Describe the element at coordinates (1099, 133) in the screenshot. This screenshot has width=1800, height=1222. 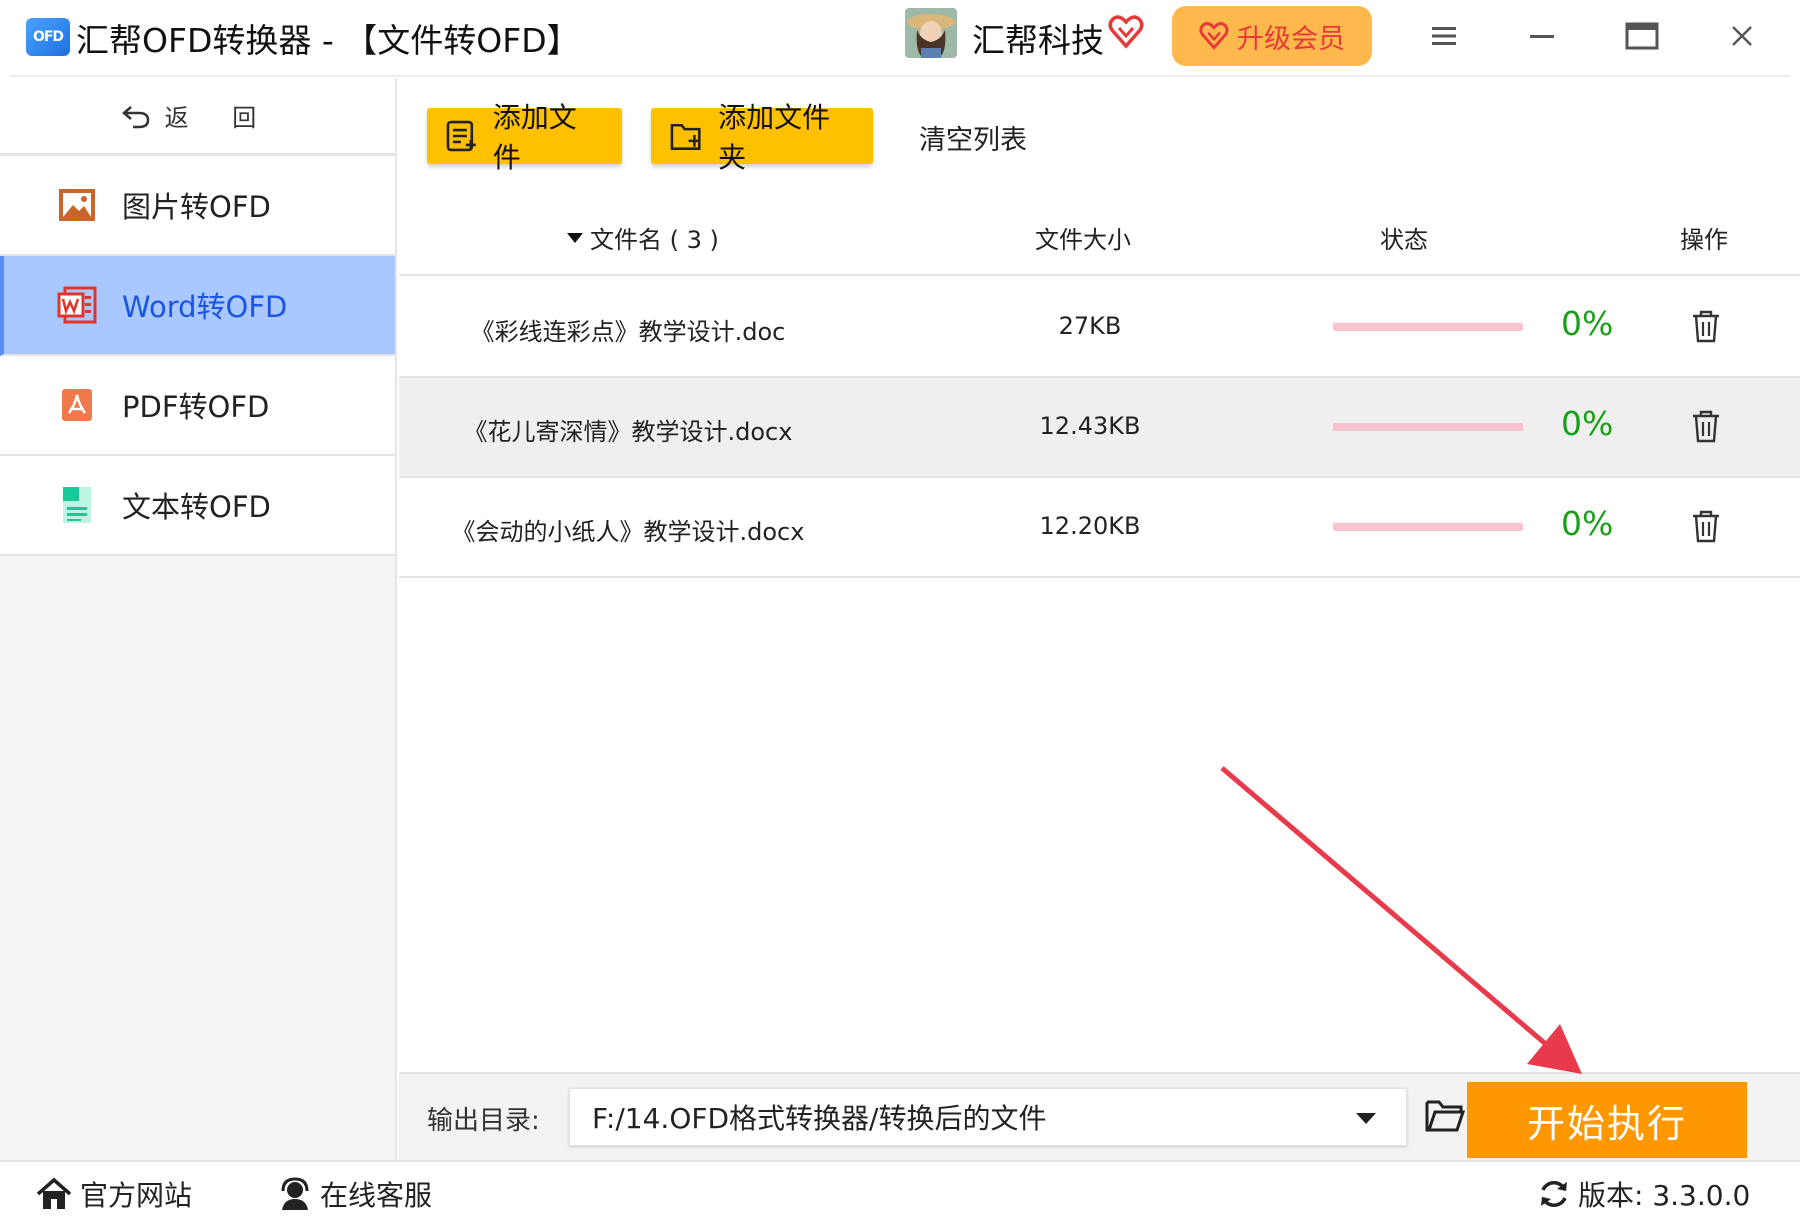
I see `toolbar: 添加文件 添加文件夹 清空列表` at that location.